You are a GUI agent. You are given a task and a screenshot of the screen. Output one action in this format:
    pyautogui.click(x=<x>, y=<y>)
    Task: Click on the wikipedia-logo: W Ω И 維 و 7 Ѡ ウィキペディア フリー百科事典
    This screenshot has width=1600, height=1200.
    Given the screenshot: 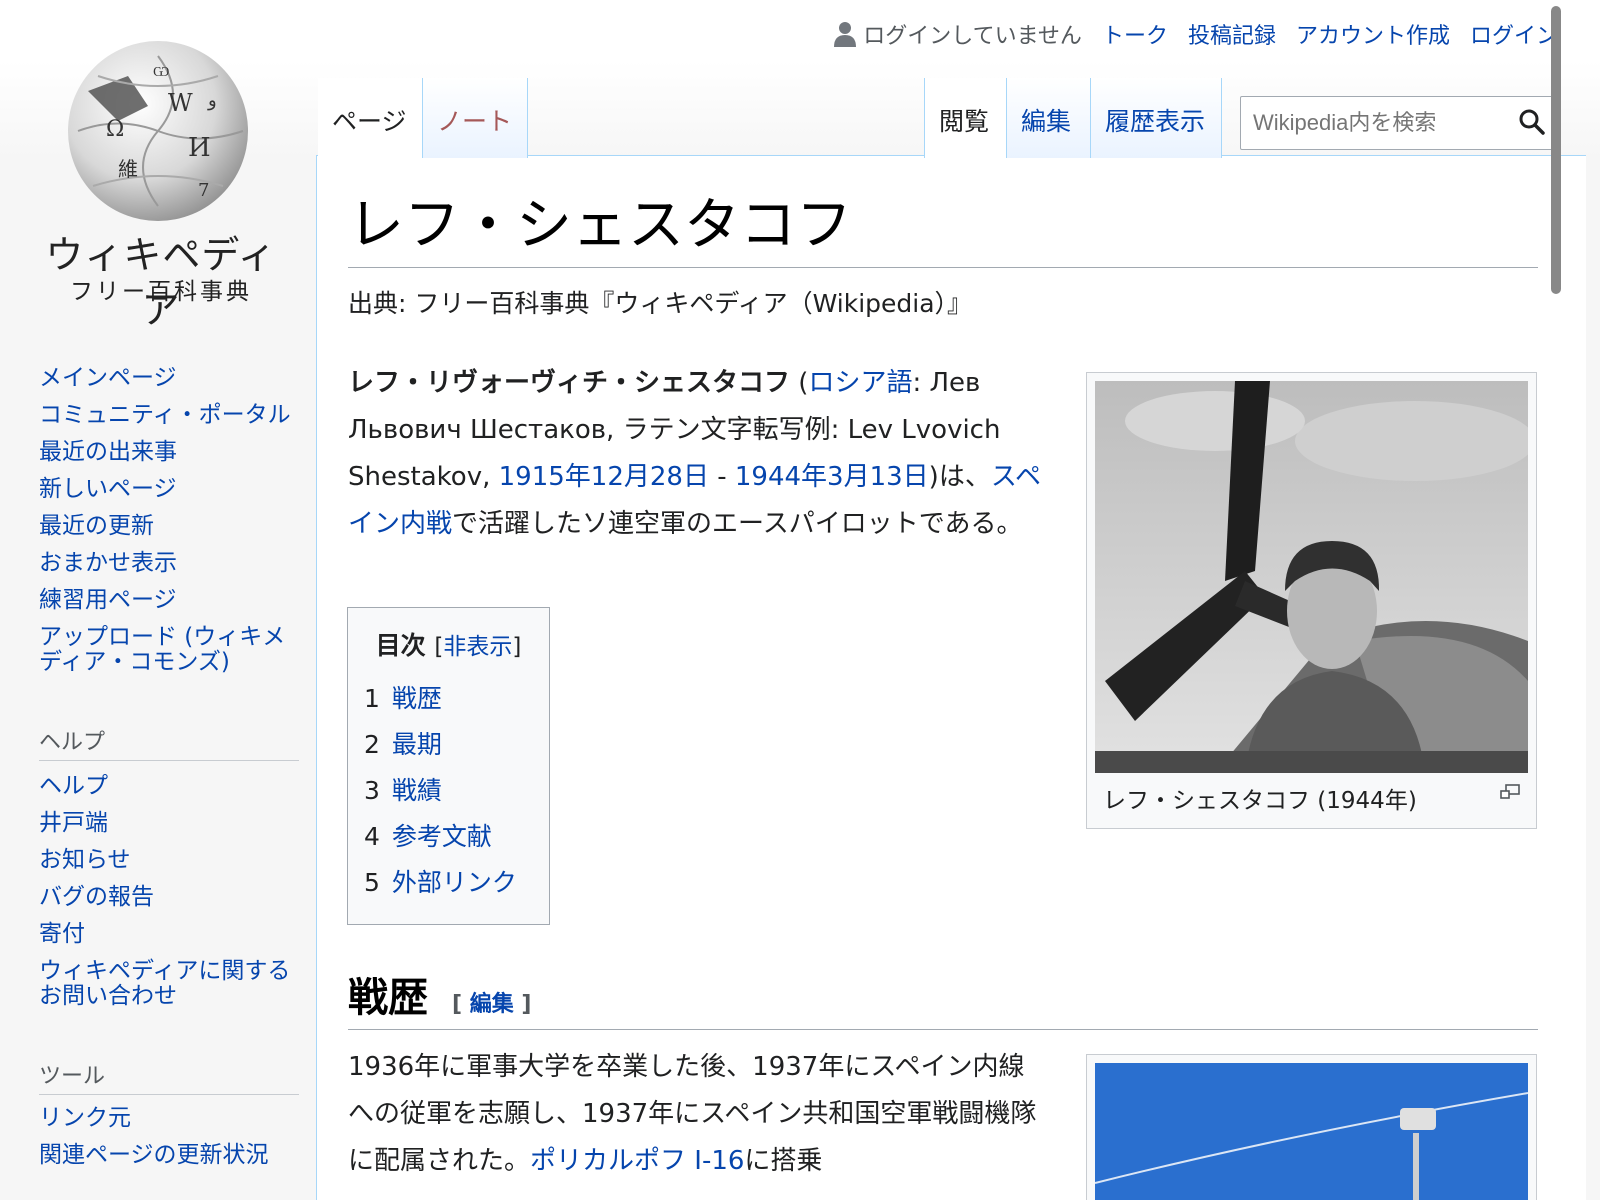 What is the action you would take?
    pyautogui.click(x=161, y=182)
    